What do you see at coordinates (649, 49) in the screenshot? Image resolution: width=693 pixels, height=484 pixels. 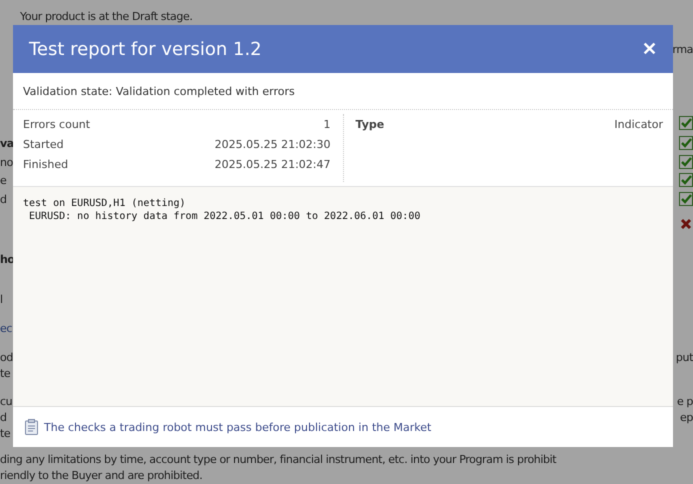 I see `close-button: ✕` at bounding box center [649, 49].